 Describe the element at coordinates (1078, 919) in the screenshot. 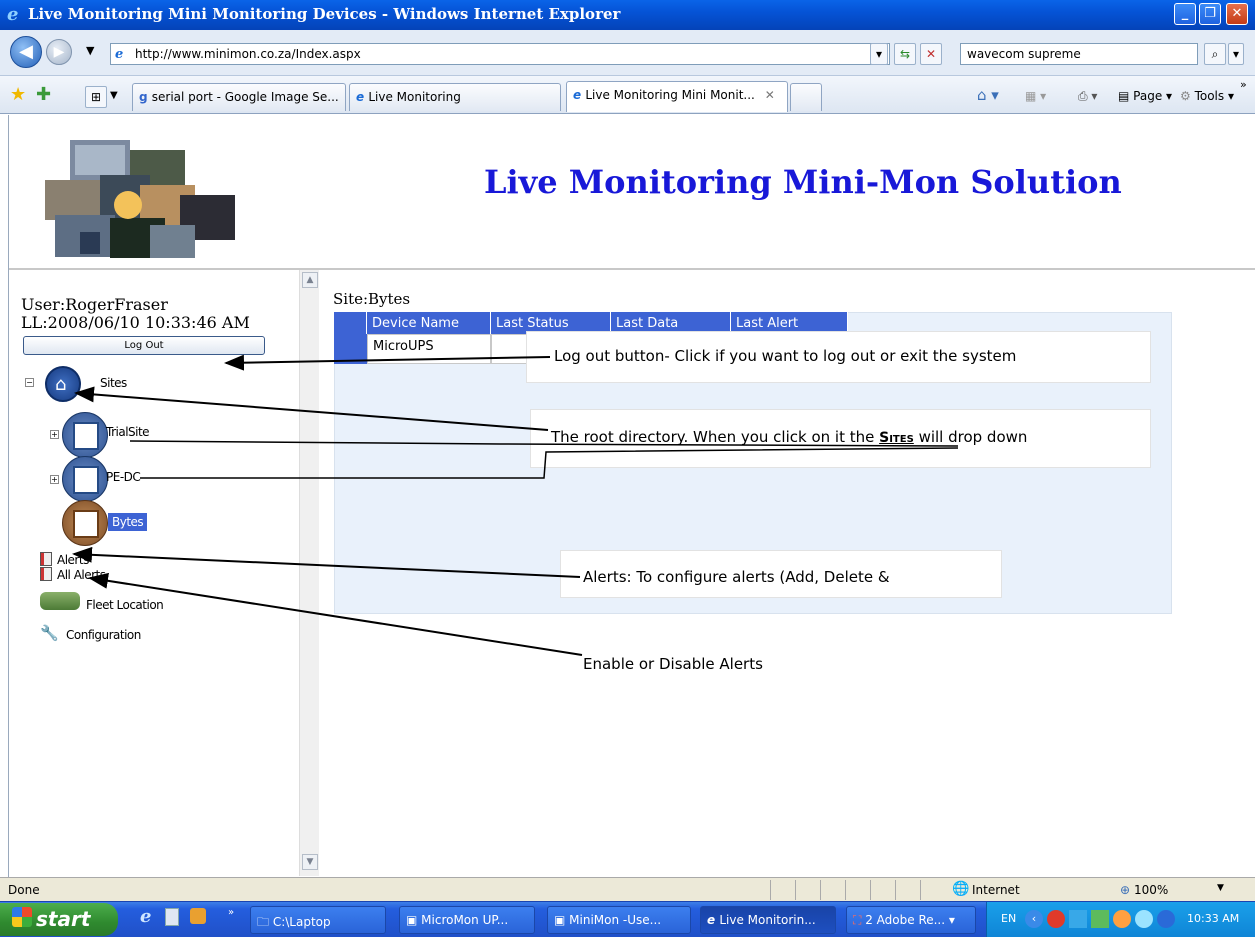

I see `tray-app-icon` at that location.